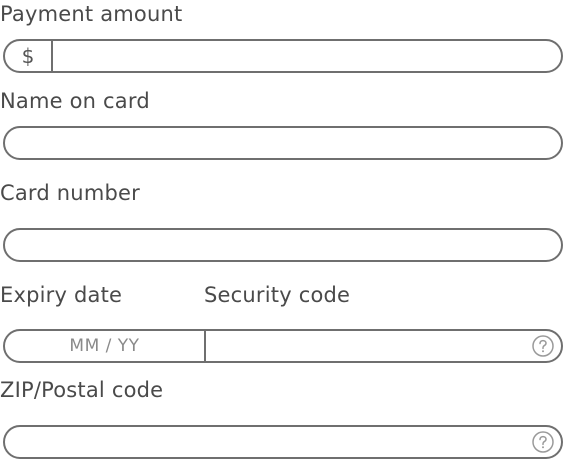 This screenshot has width=567, height=462. What do you see at coordinates (70, 193) in the screenshot?
I see `card-number-label: Card number` at bounding box center [70, 193].